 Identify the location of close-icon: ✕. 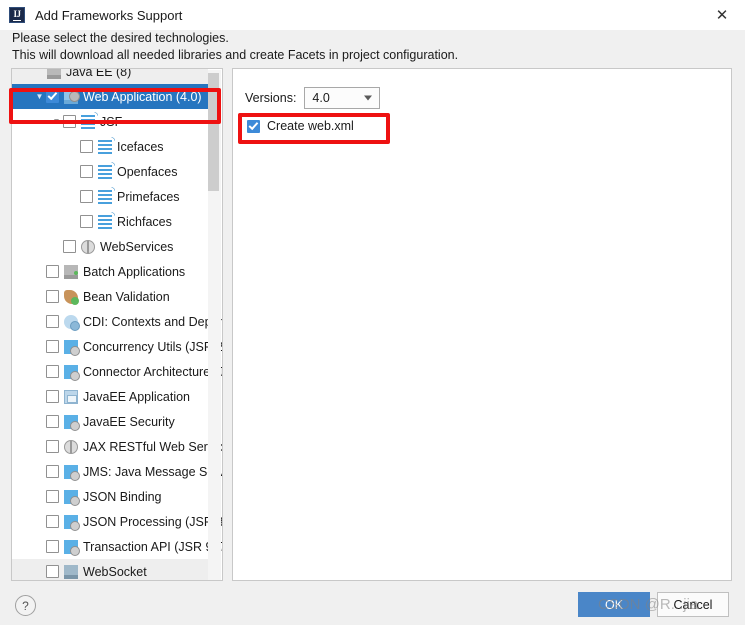
(722, 15).